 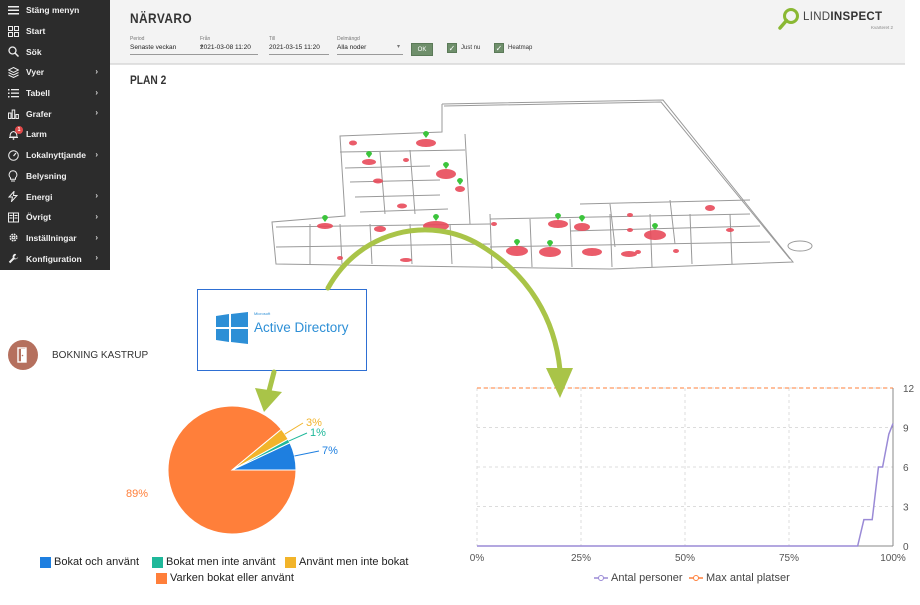 I want to click on sidebar-item-stäng-menyn: Stäng menyn, so click(x=55, y=10).